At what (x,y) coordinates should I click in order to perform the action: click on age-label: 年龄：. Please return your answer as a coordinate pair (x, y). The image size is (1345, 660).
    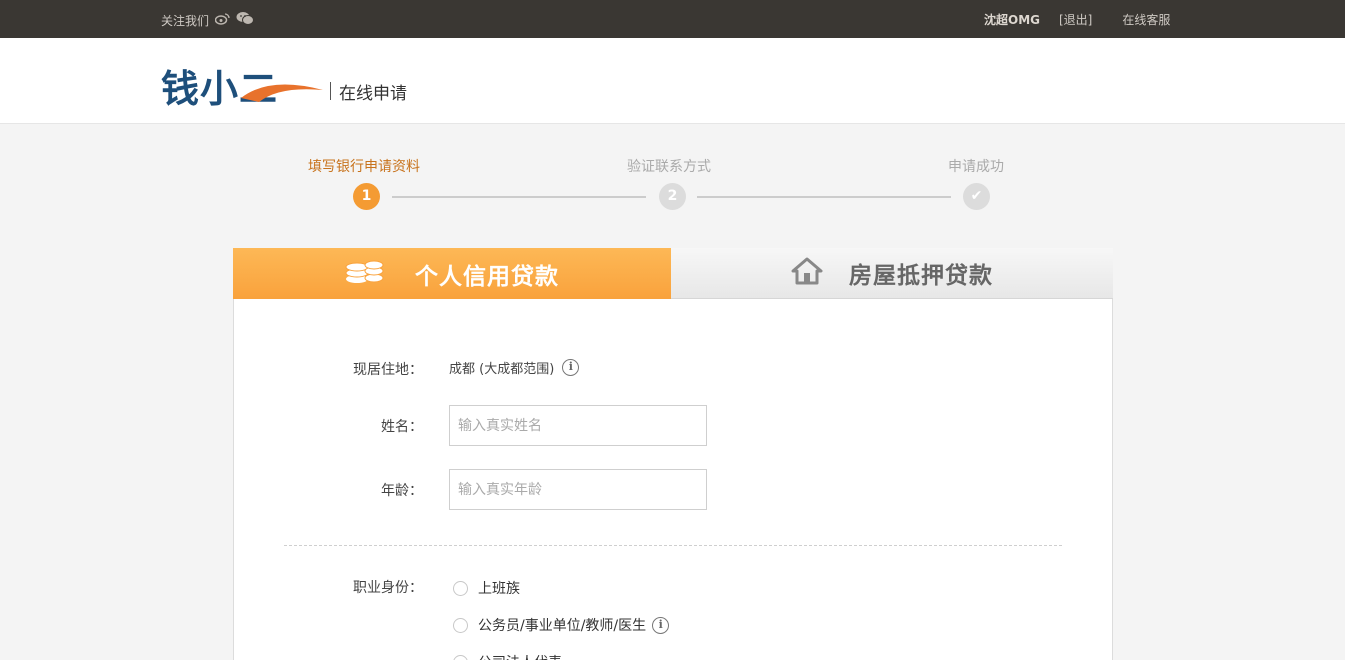
    Looking at the image, I should click on (402, 491).